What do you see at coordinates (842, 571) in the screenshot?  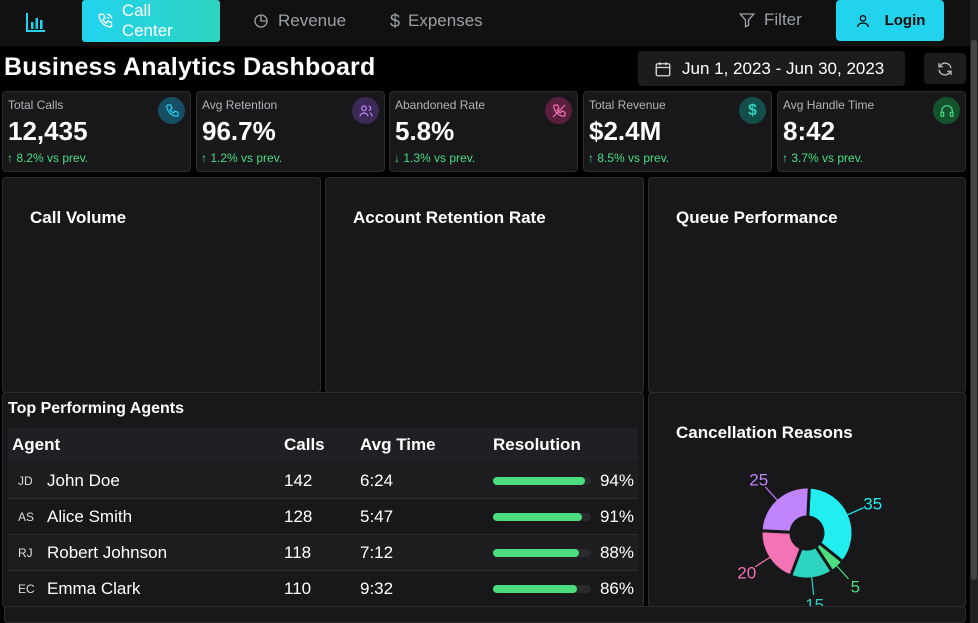 I see `slice-leader-line` at bounding box center [842, 571].